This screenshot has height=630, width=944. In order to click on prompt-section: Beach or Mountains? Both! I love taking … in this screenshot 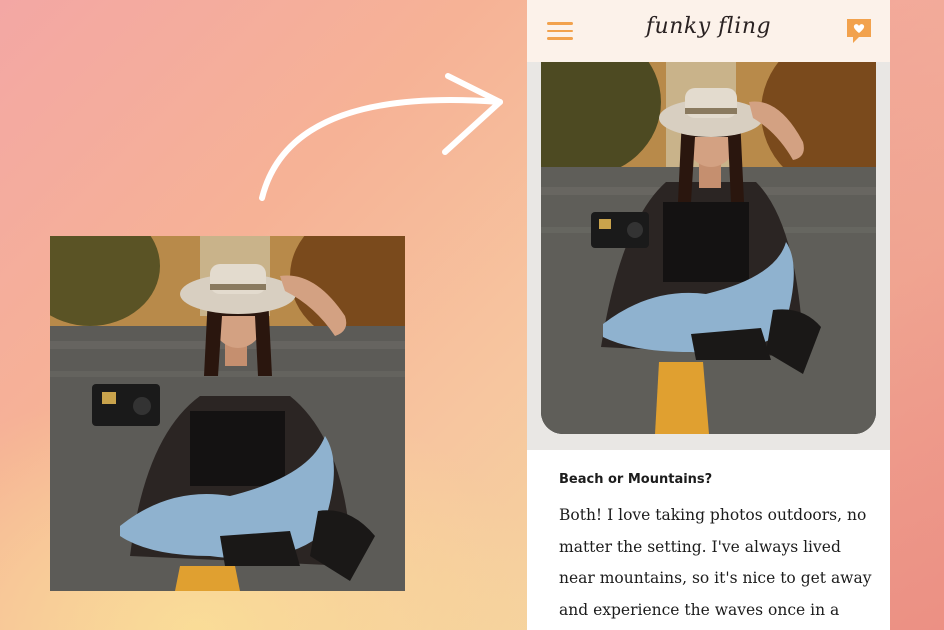, I will do `click(708, 540)`.